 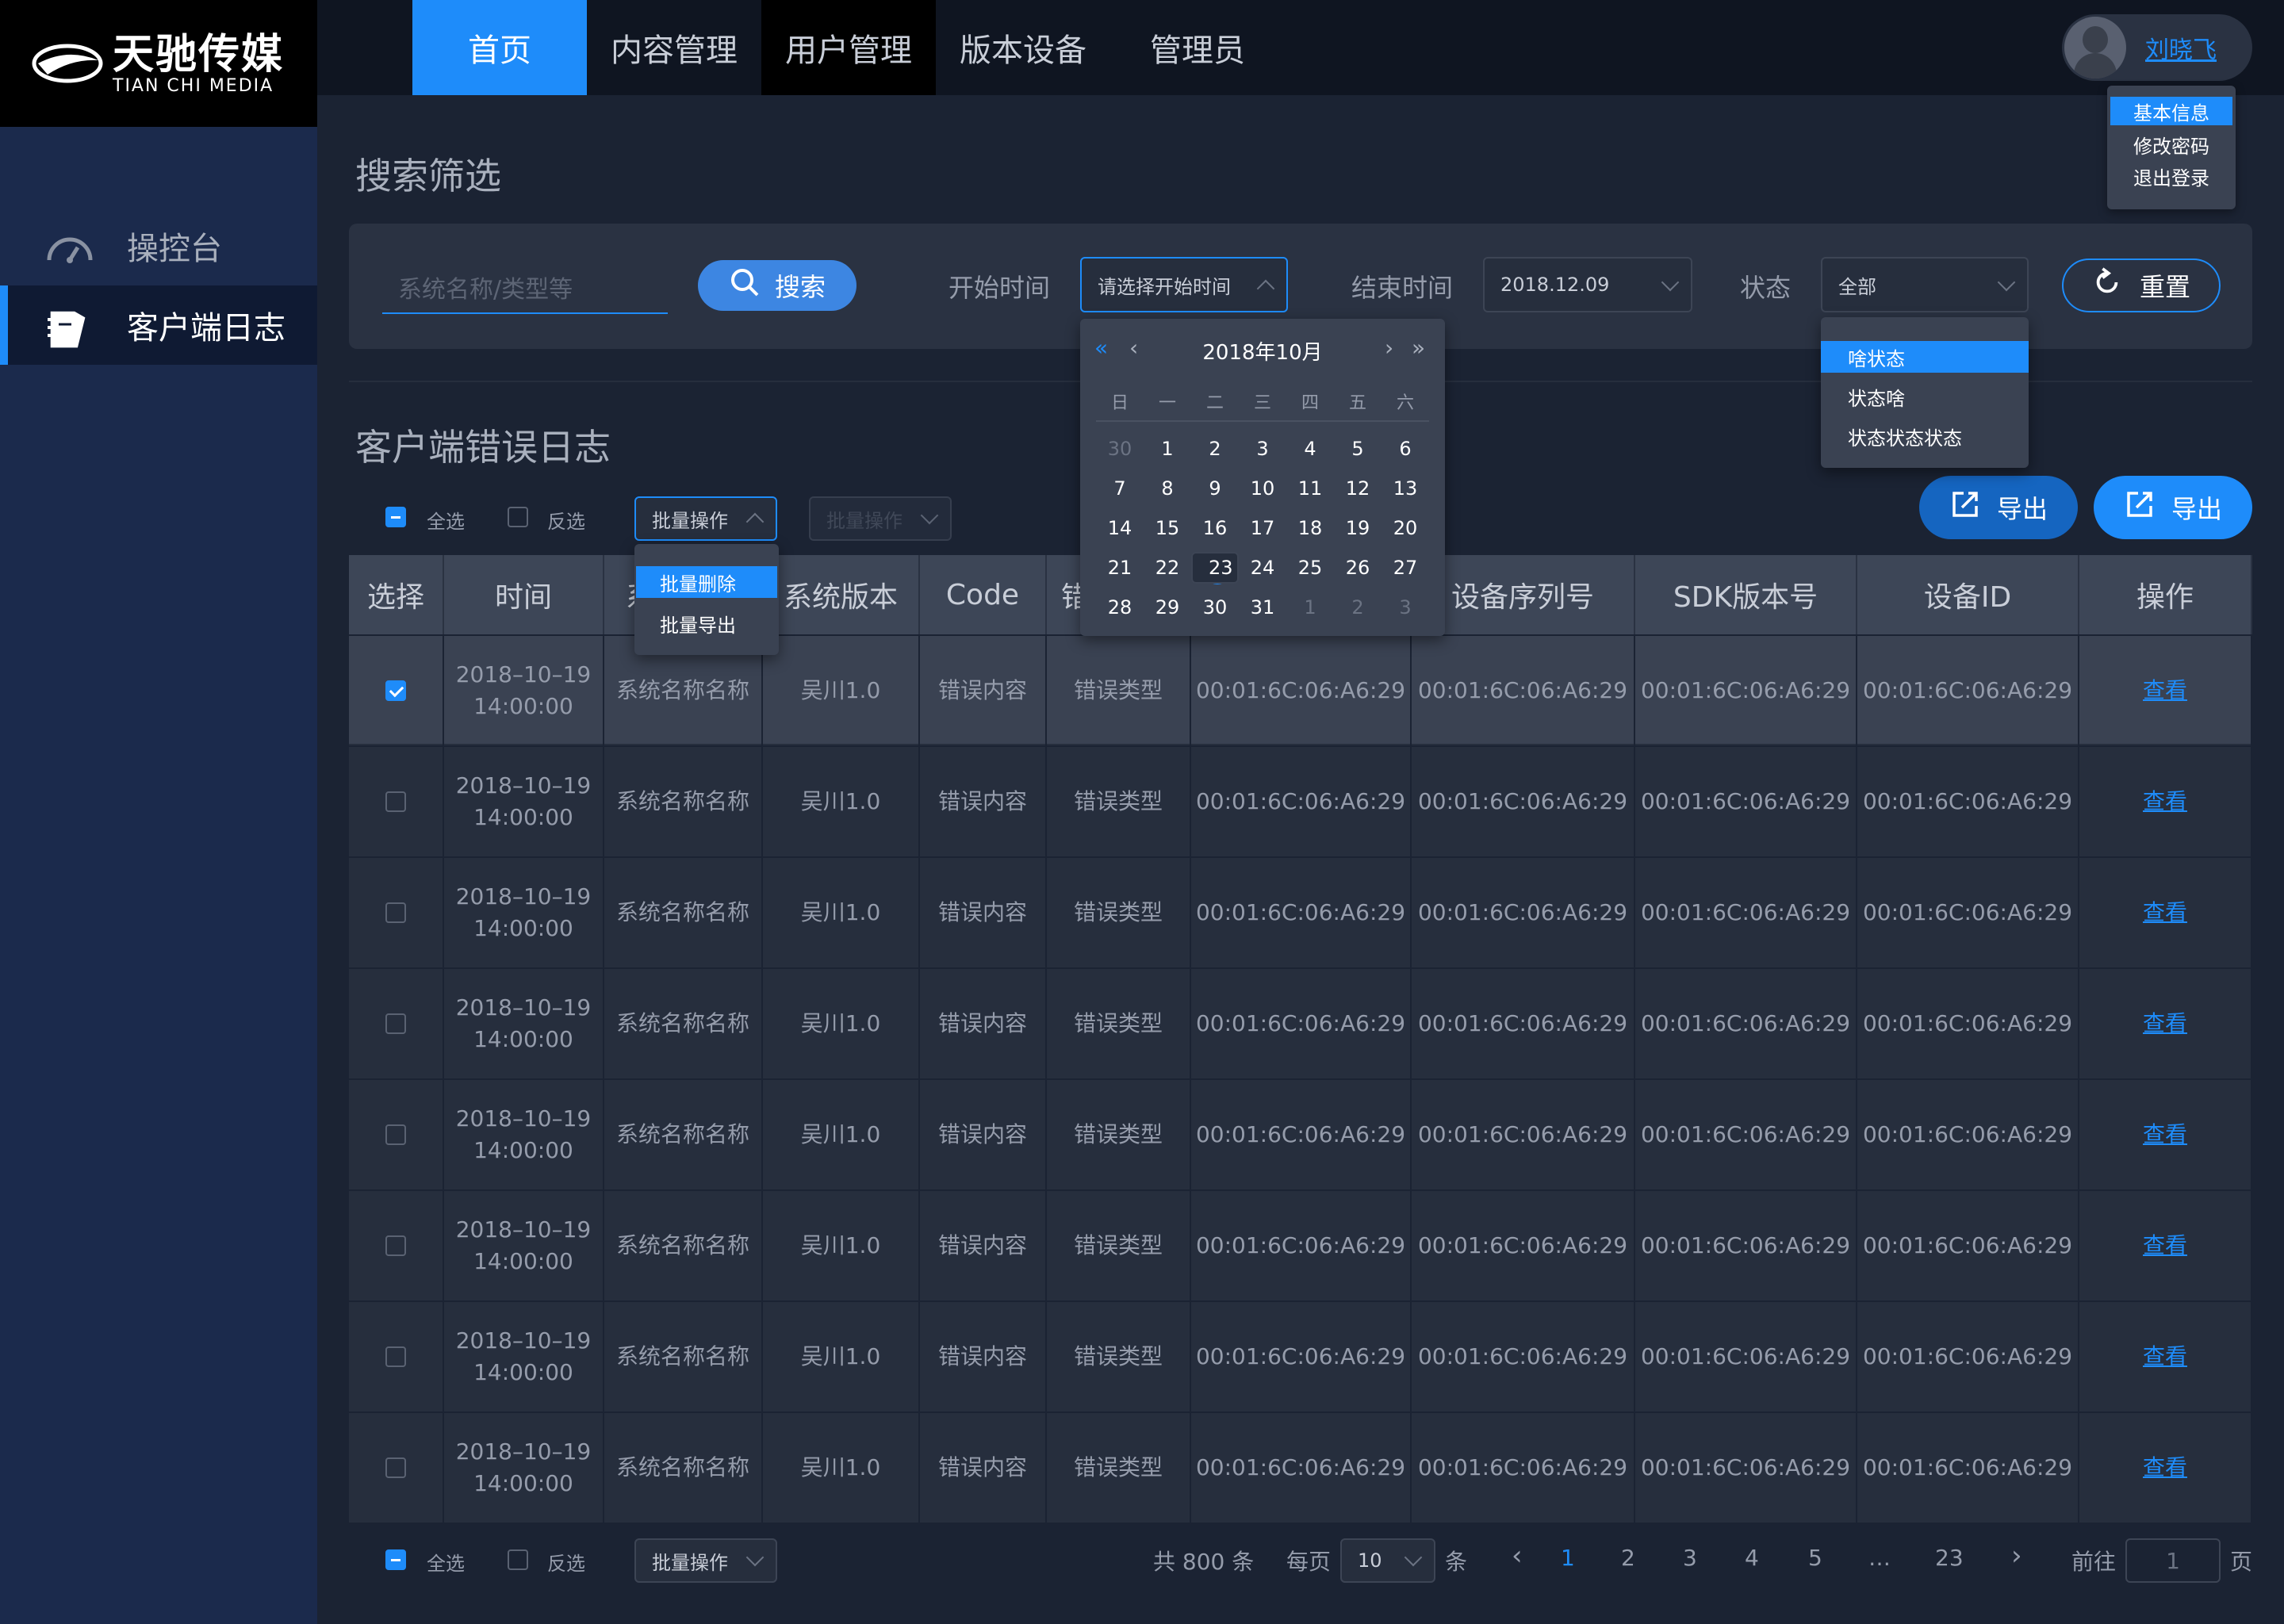 I want to click on calendar-day: 9, so click(x=1215, y=489).